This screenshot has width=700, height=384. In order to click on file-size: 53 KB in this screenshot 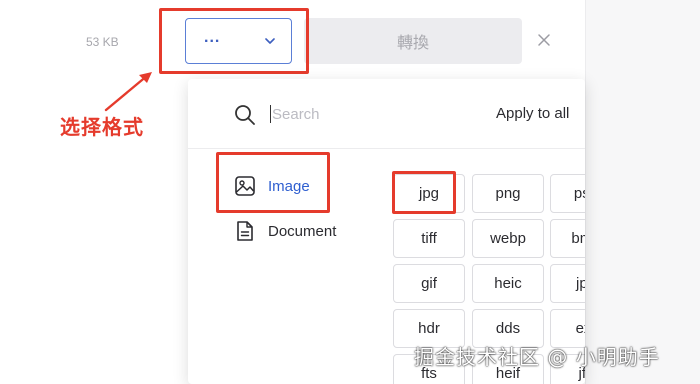, I will do `click(102, 42)`.